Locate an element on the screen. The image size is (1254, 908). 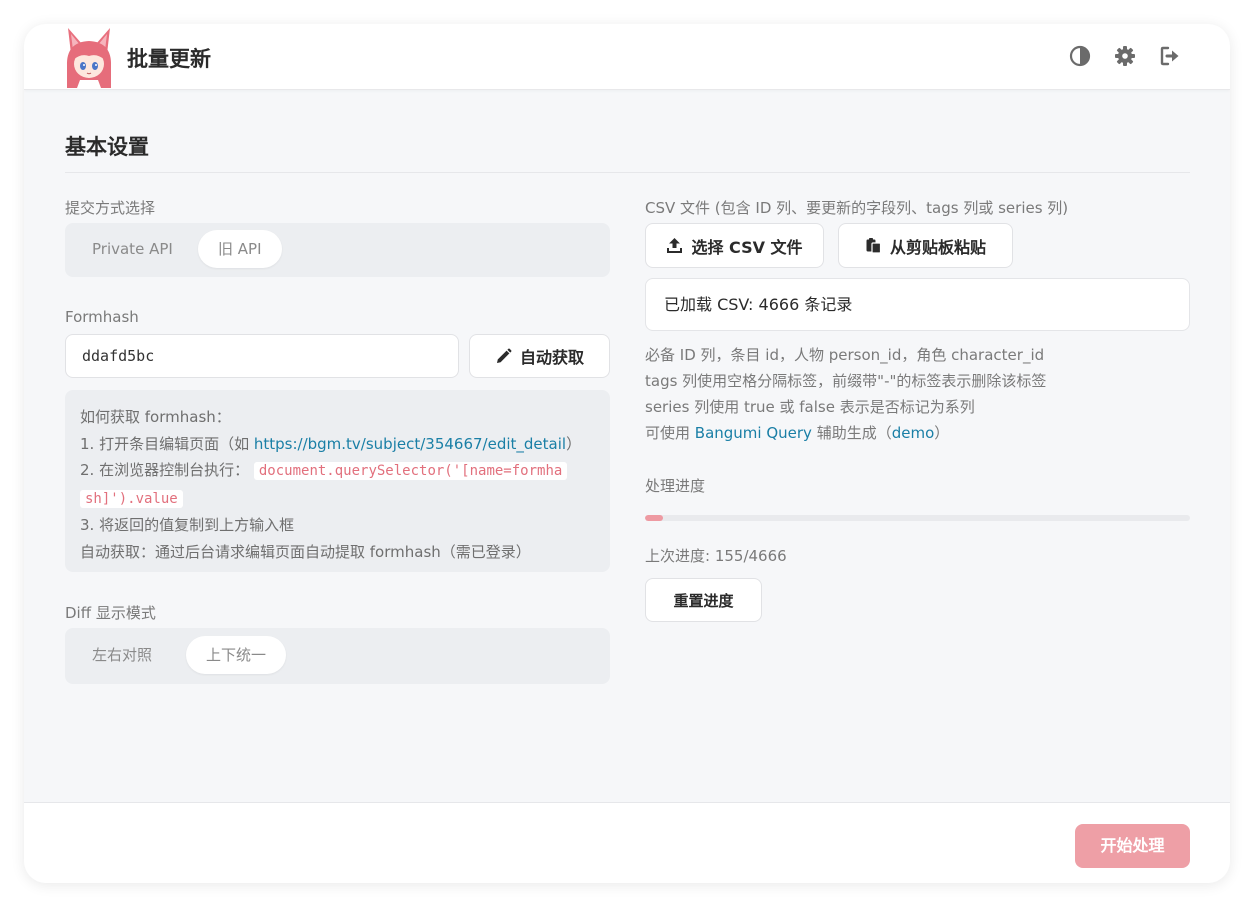
progress-bar is located at coordinates (917, 518).